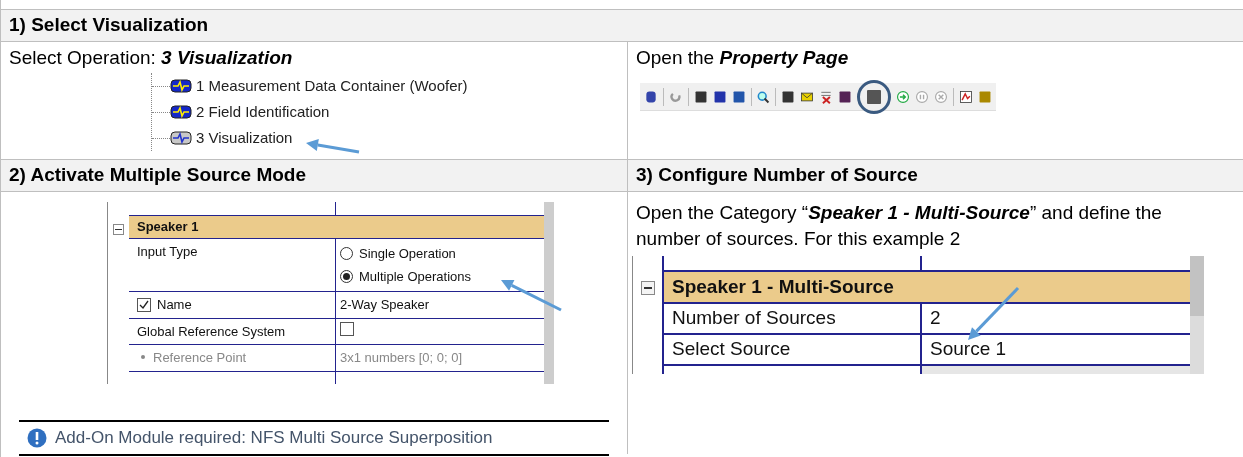 Image resolution: width=1243 pixels, height=457 pixels. Describe the element at coordinates (927, 288) in the screenshot. I see `category-header: Speaker 1 - Multi-Source` at that location.